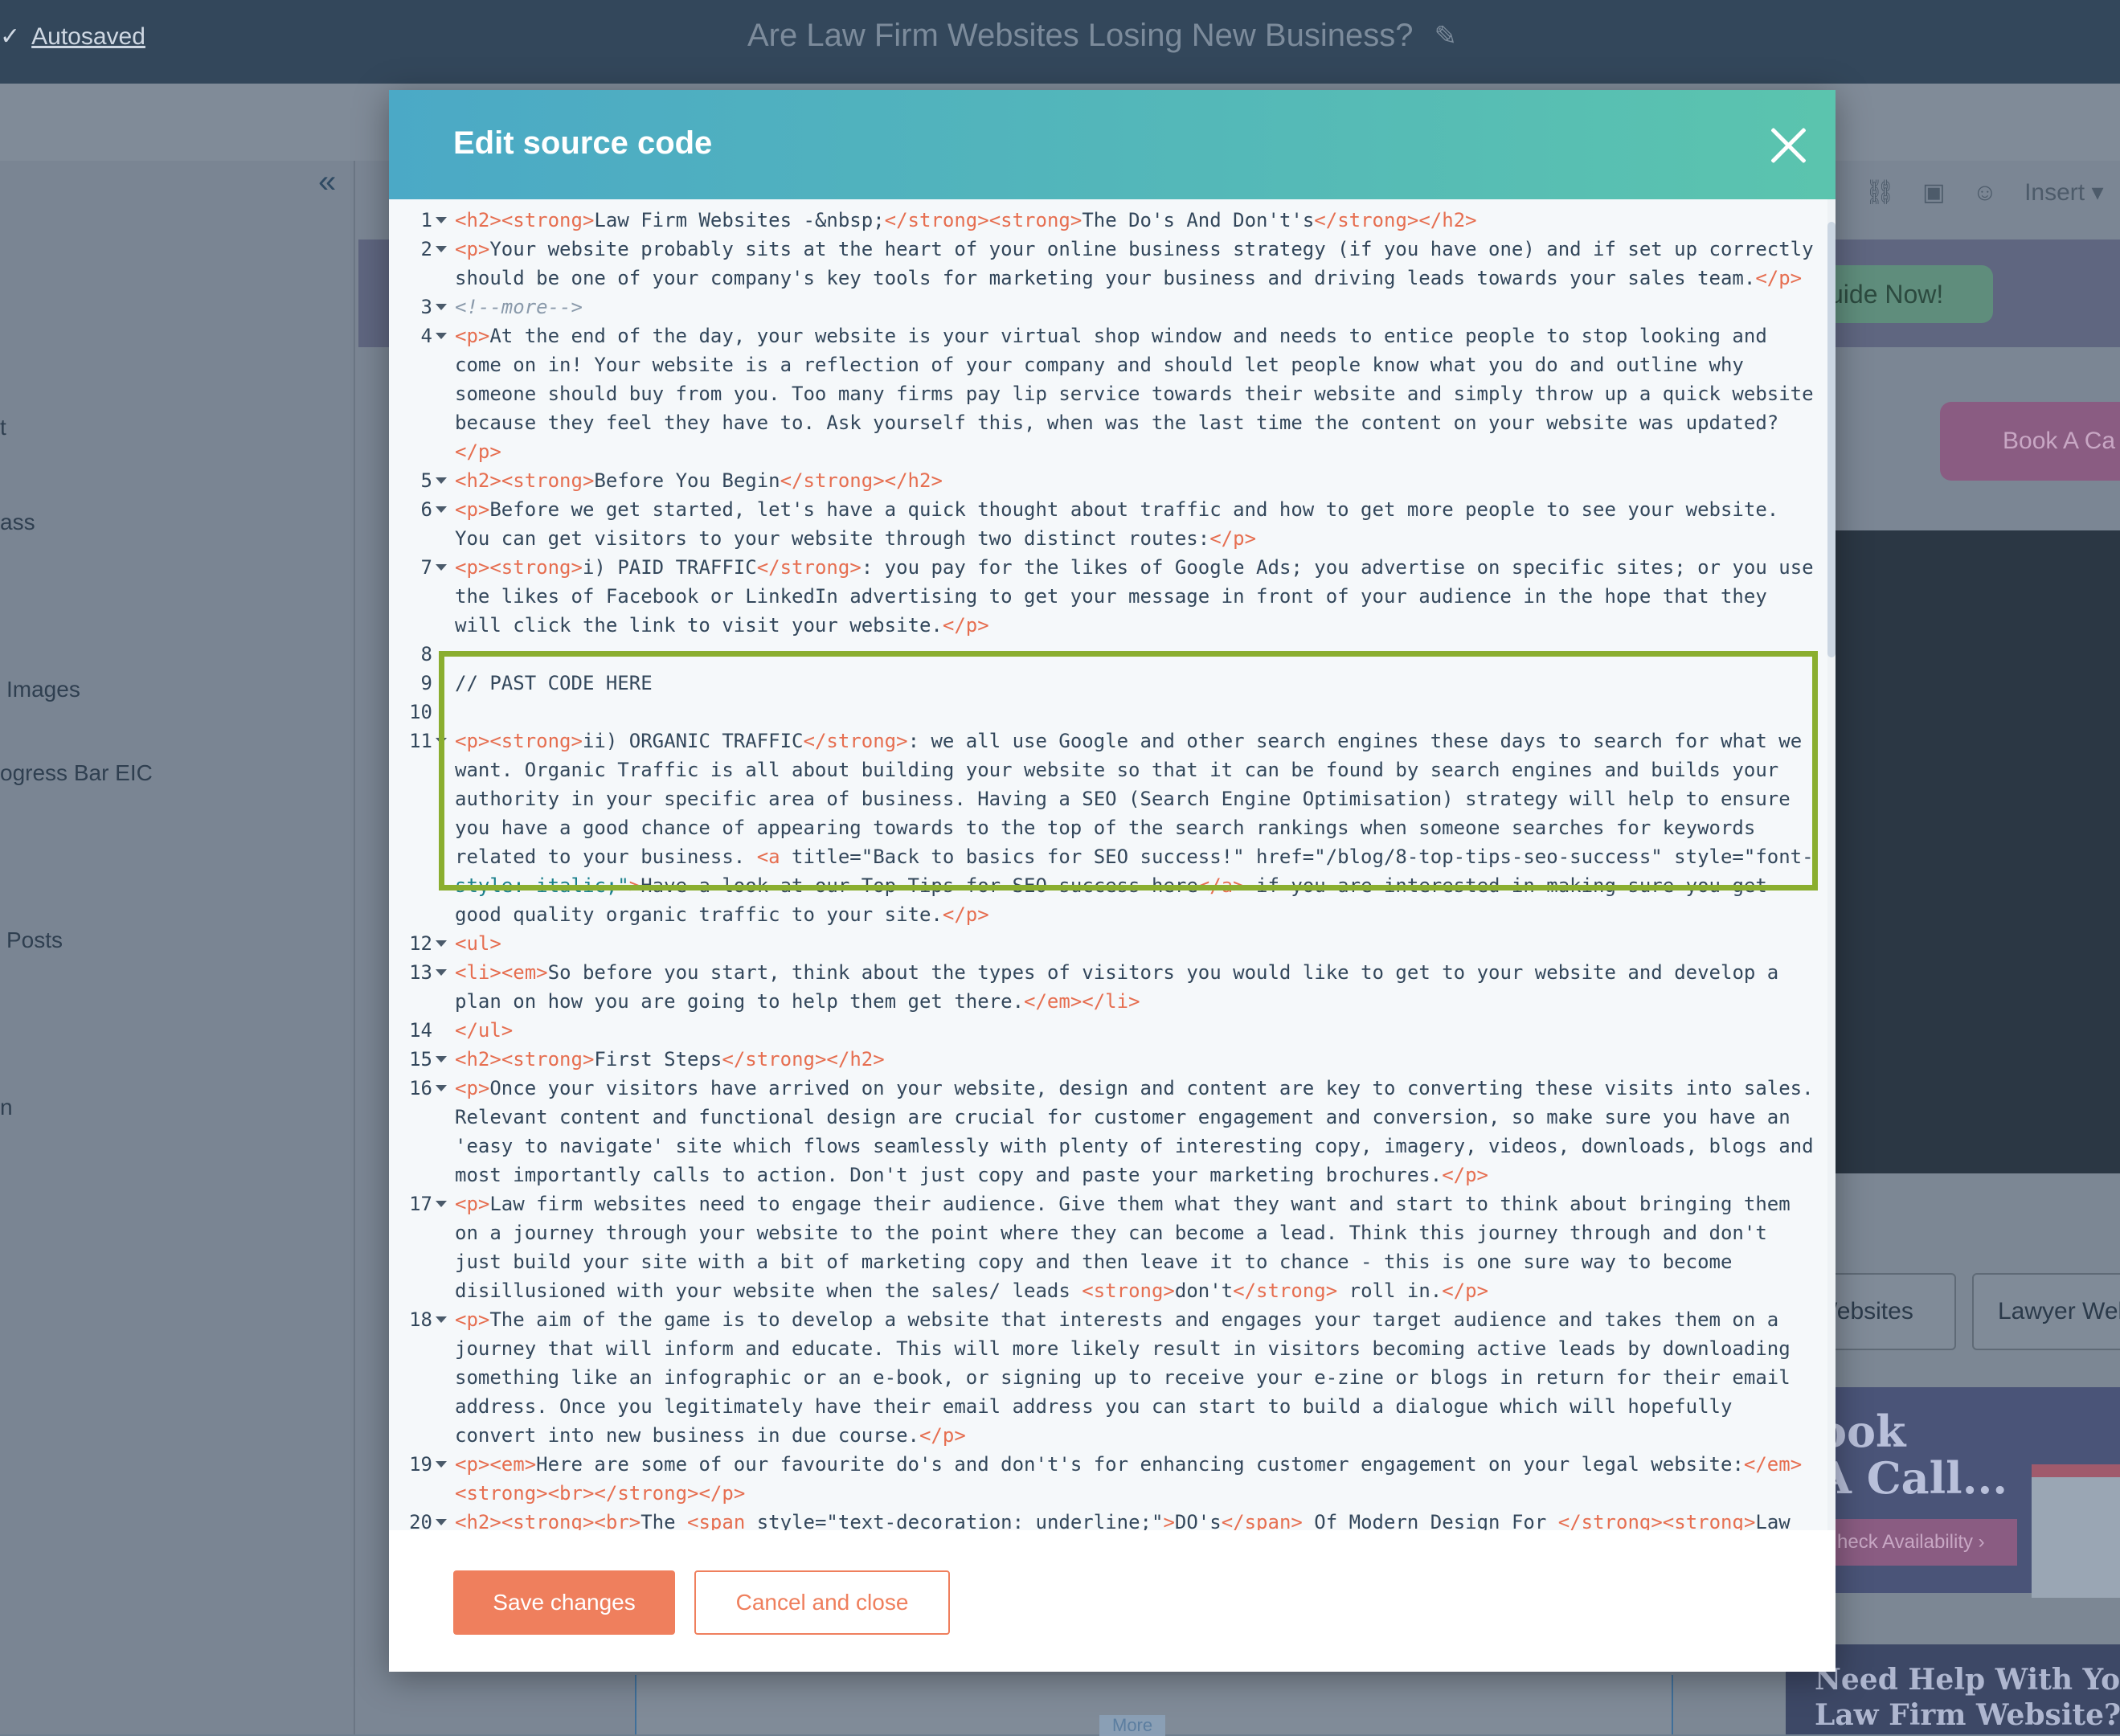  Describe the element at coordinates (1831, 439) in the screenshot. I see `scrollbar-thumb` at that location.